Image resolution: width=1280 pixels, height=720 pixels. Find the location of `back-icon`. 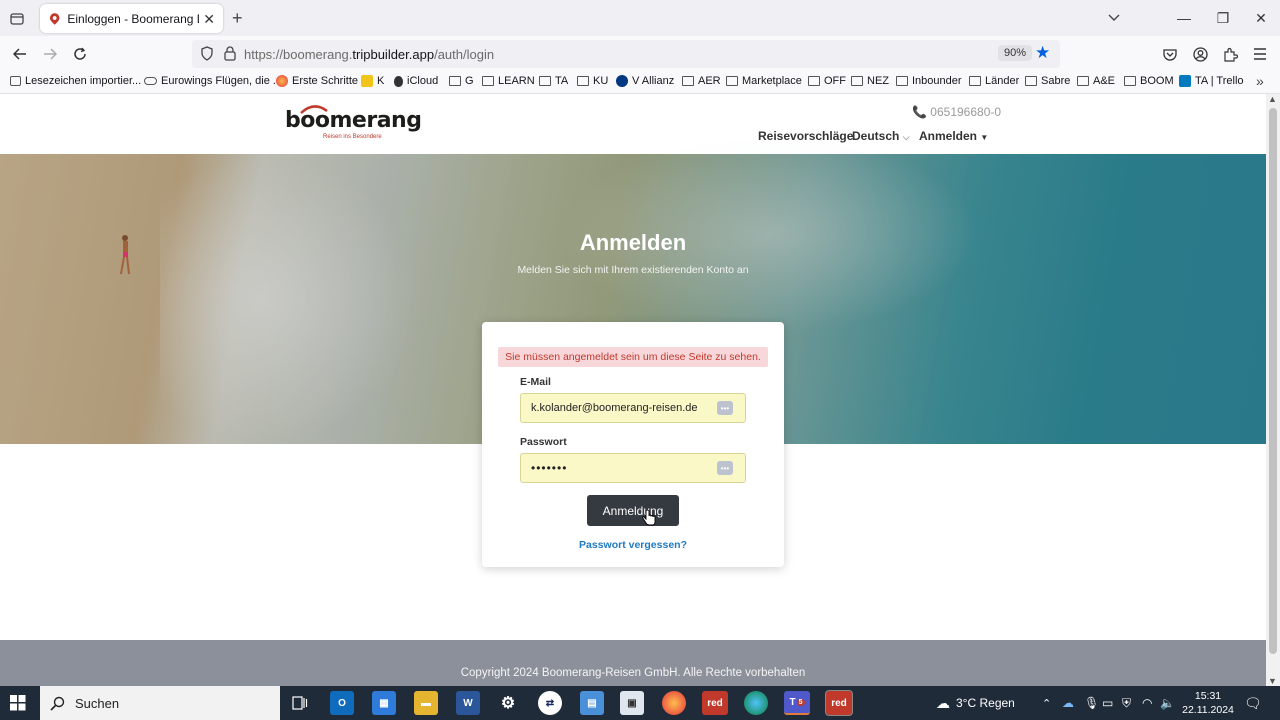

back-icon is located at coordinates (20, 54).